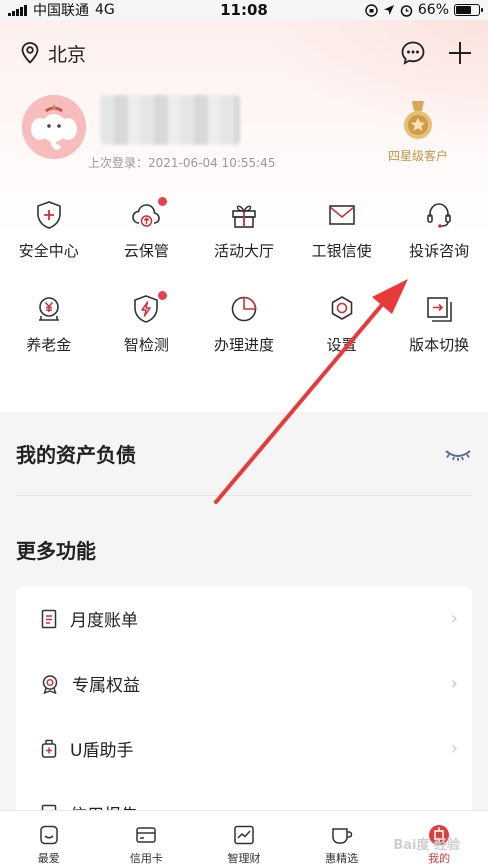 Image resolution: width=488 pixels, height=867 pixels. I want to click on tab-credit-card: 信用卡, so click(147, 839).